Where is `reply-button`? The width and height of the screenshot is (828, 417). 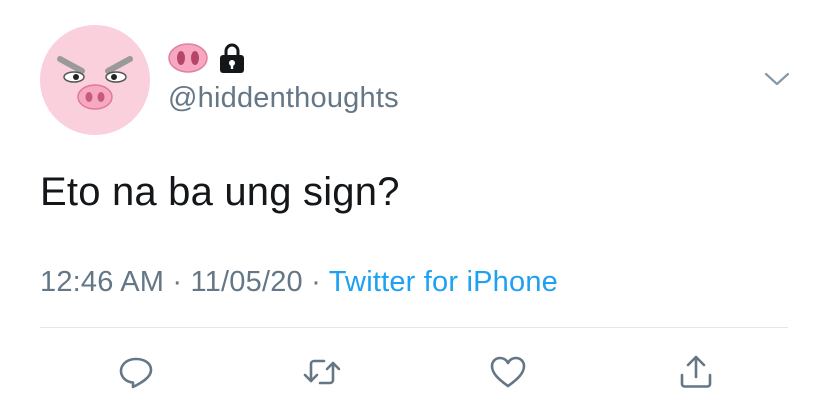 reply-button is located at coordinates (136, 372).